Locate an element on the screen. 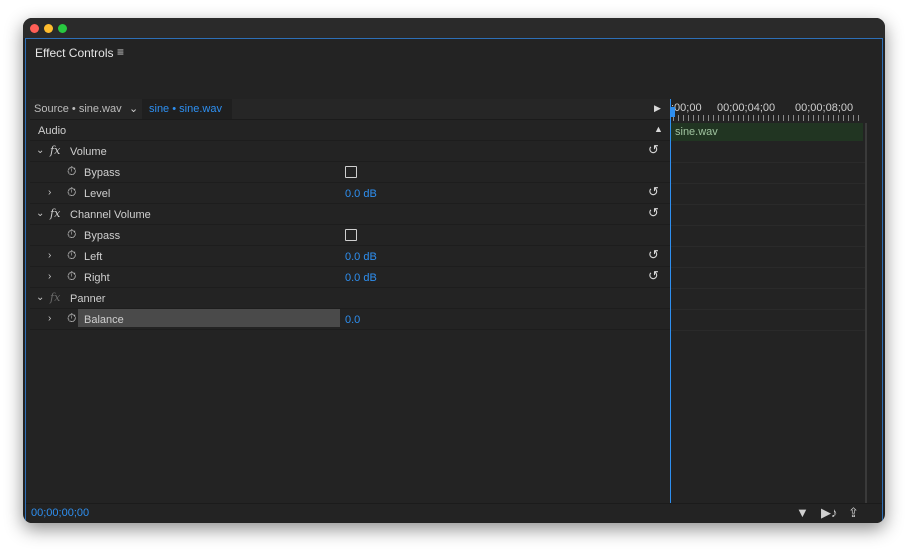 The width and height of the screenshot is (908, 550). section-row-audio: Audio ▲ is located at coordinates (350, 130).